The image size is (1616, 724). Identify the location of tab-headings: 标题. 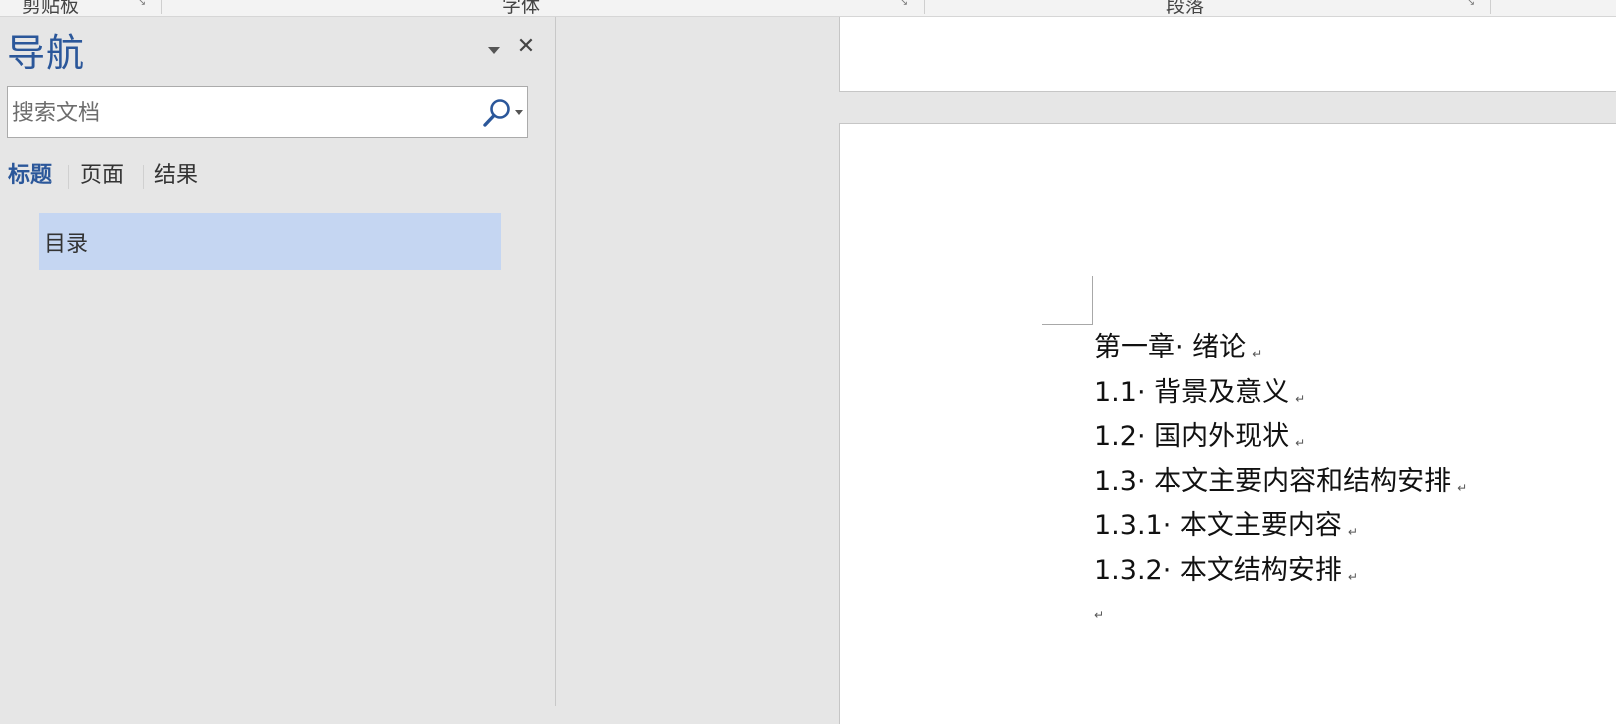
(30, 176).